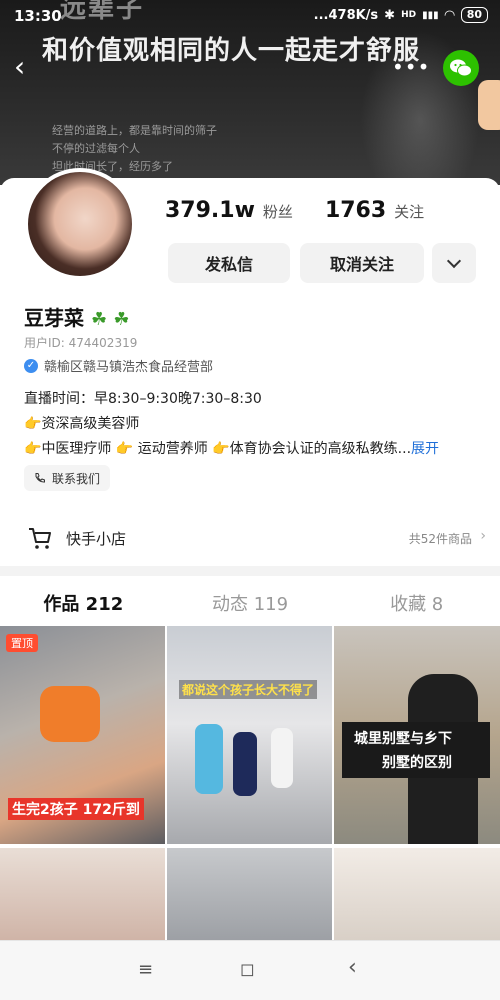 The width and height of the screenshot is (500, 1000). What do you see at coordinates (210, 210) in the screenshot?
I see `followers-count: 379.1w` at bounding box center [210, 210].